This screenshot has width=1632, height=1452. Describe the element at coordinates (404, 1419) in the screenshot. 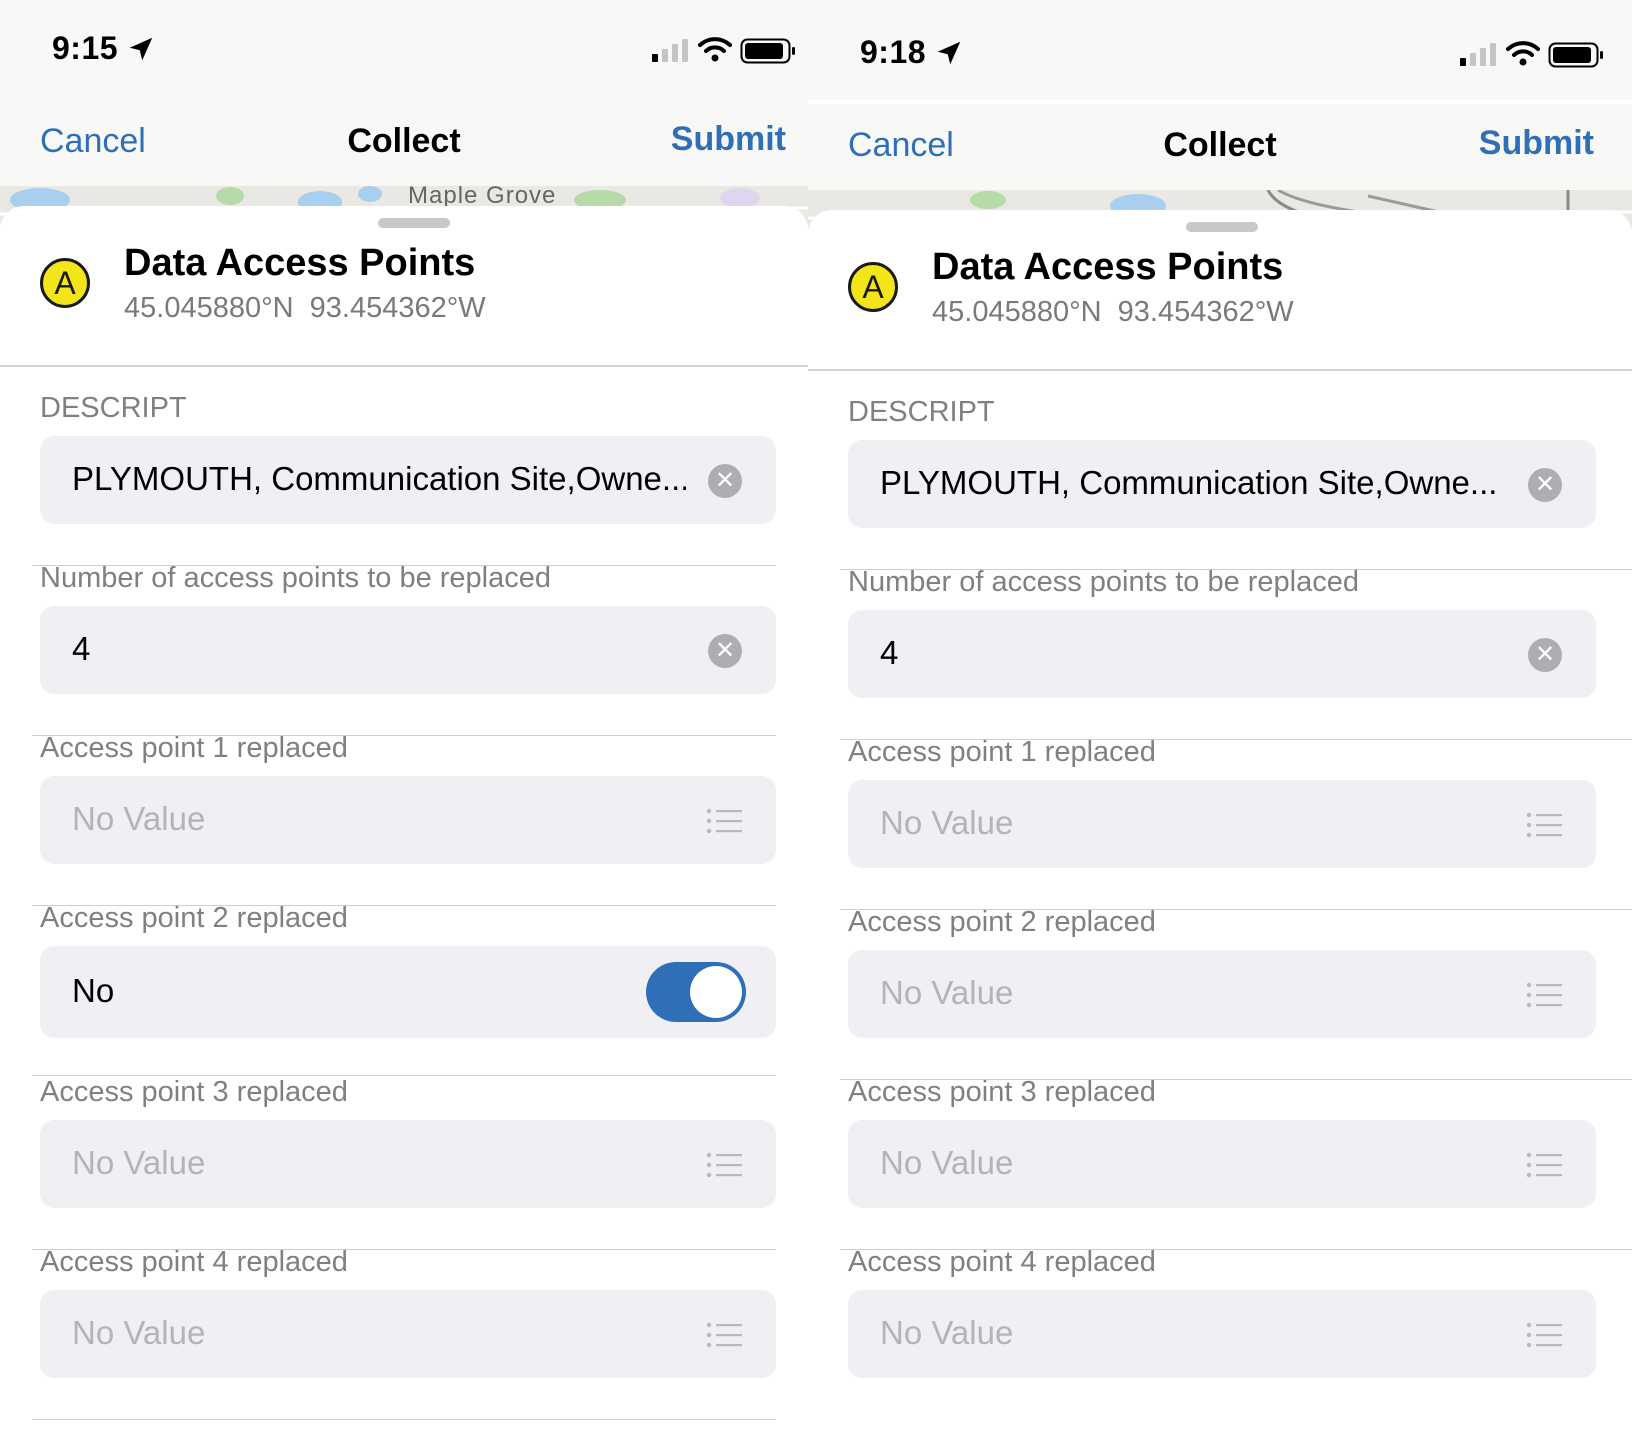

I see `divider` at that location.